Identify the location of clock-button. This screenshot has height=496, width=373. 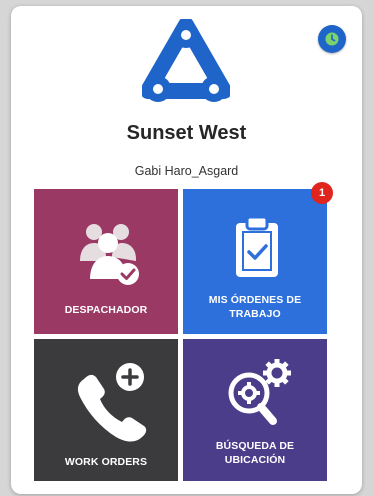
(332, 39).